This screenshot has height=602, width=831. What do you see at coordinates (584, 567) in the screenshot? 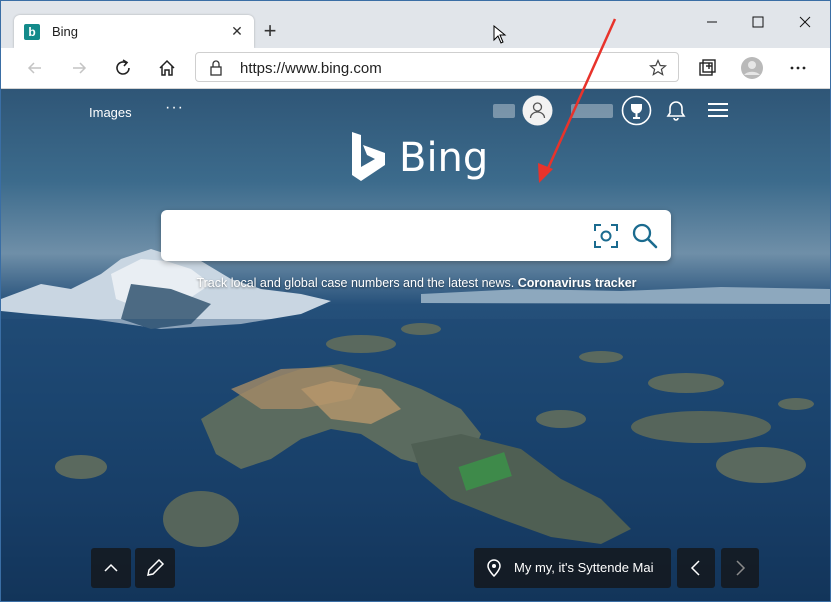
I see `image-caption-text: My my, it's Syttende Mai` at bounding box center [584, 567].